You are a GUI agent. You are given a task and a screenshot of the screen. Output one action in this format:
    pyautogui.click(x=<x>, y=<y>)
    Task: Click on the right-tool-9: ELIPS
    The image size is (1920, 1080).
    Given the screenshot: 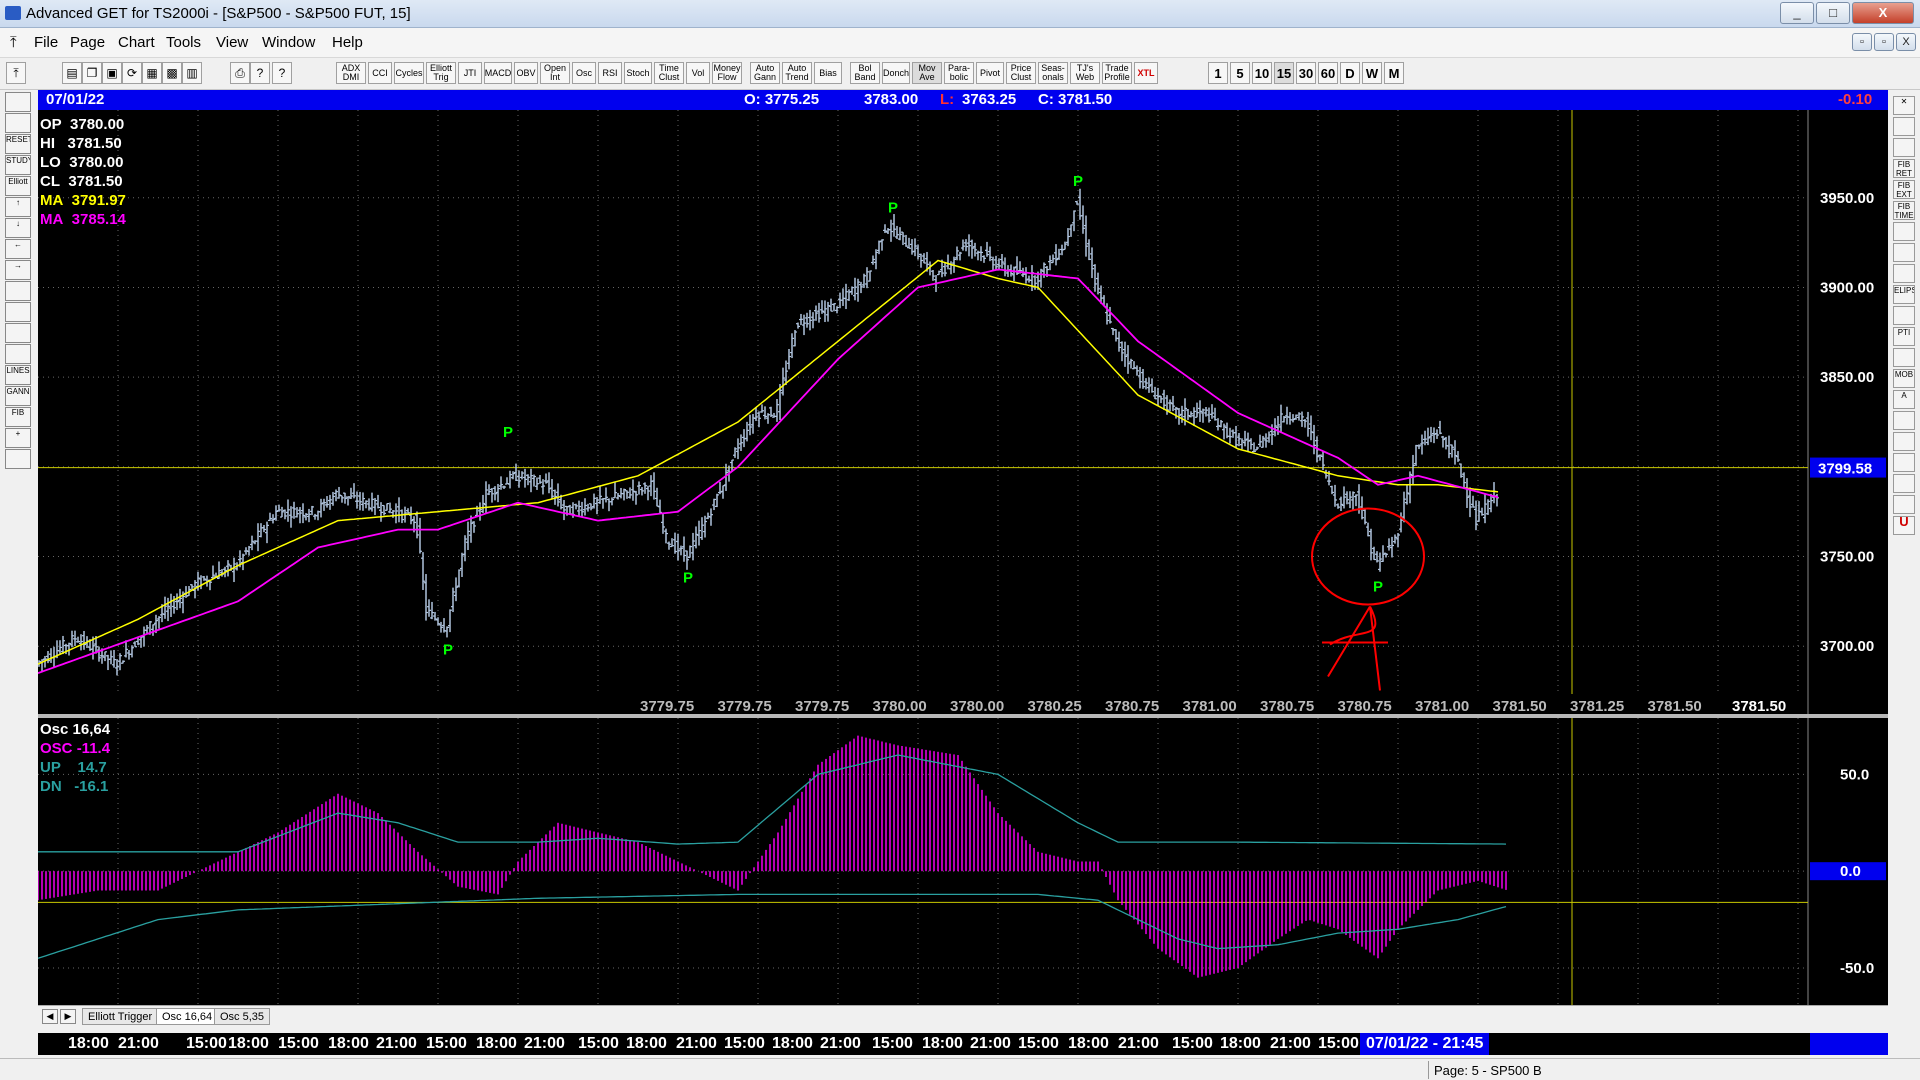 What is the action you would take?
    pyautogui.click(x=1904, y=294)
    